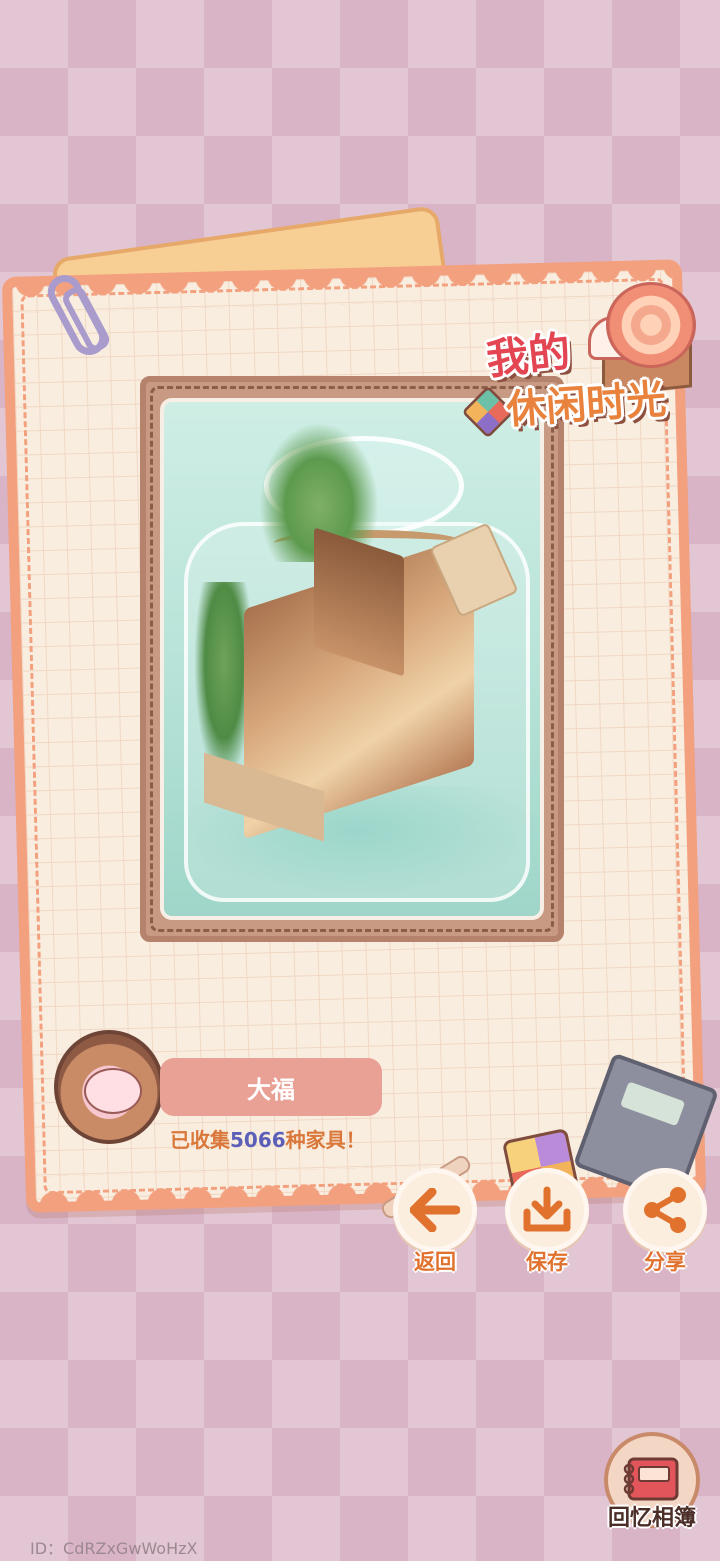  What do you see at coordinates (586, 405) in the screenshot?
I see `title-line-2: 休闲时光` at bounding box center [586, 405].